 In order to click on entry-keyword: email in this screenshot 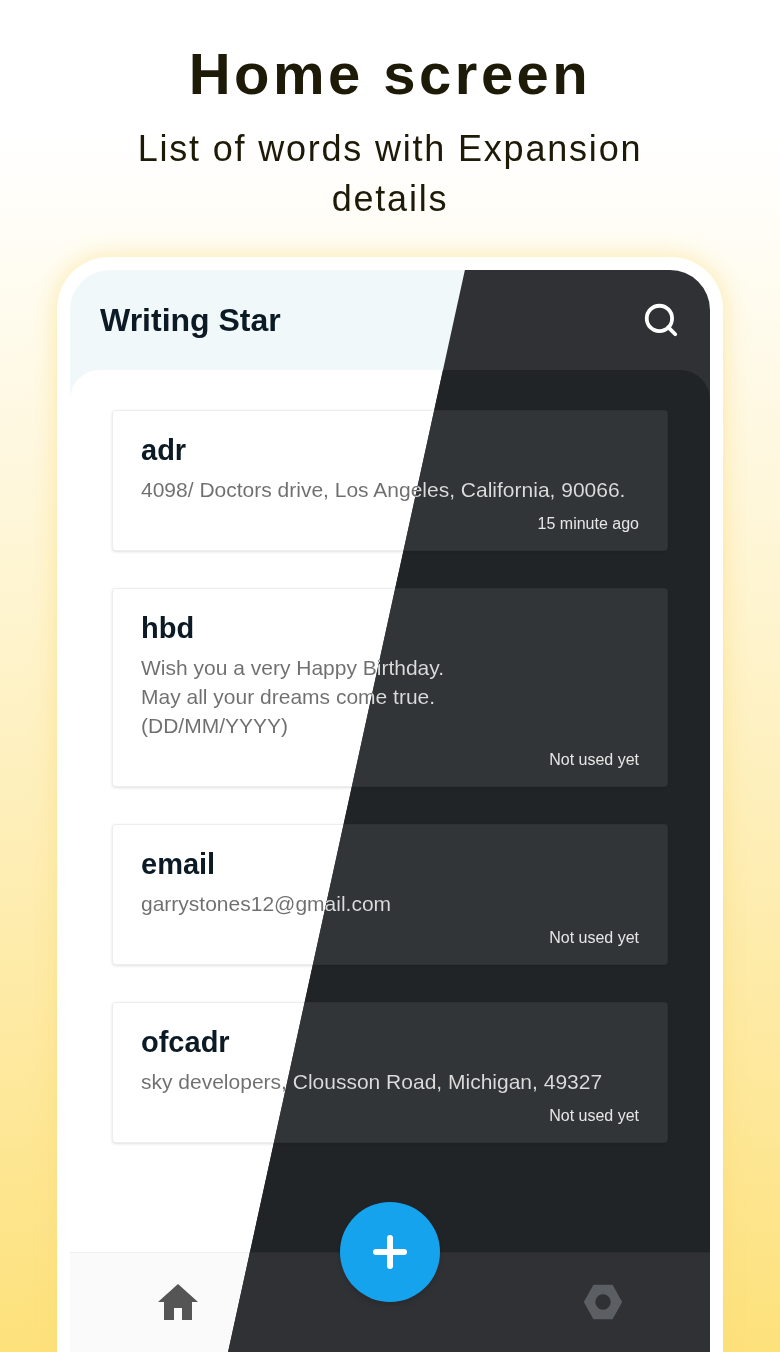, I will do `click(179, 864)`.